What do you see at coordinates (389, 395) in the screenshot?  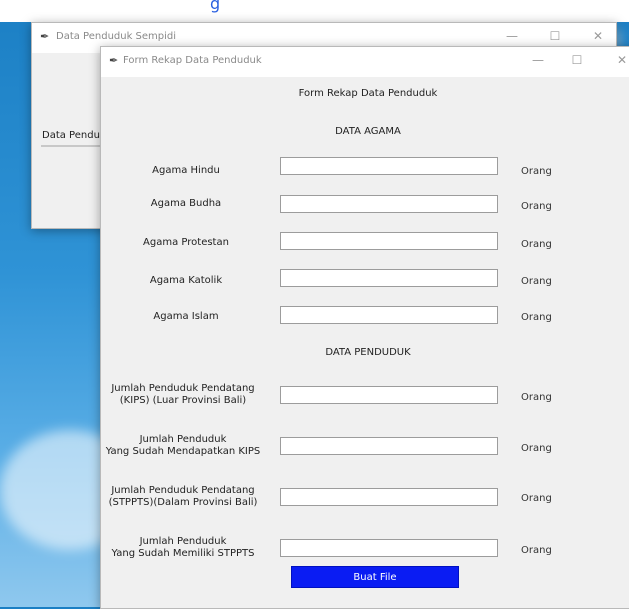 I see `input-penduduk-kips-luar` at bounding box center [389, 395].